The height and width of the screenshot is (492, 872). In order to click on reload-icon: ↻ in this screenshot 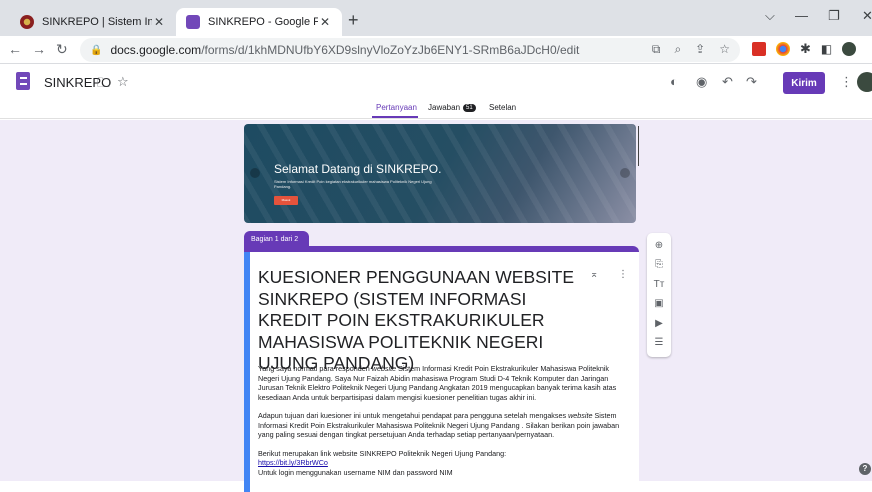, I will do `click(62, 49)`.